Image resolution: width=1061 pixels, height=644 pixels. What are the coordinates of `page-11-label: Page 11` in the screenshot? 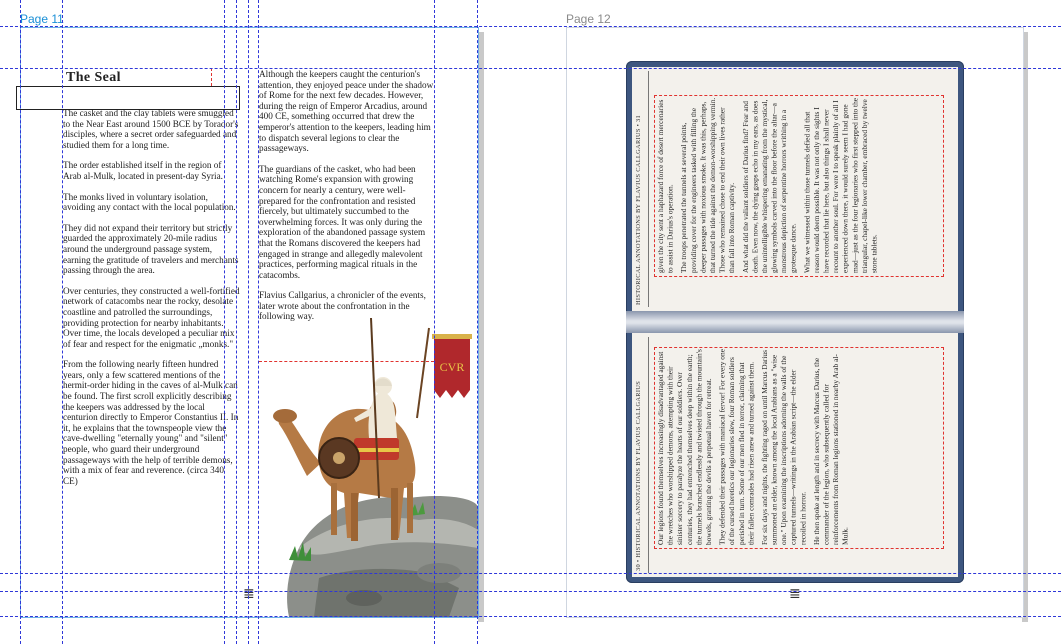 It's located at (42, 19).